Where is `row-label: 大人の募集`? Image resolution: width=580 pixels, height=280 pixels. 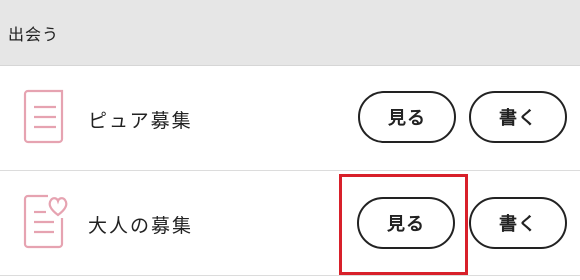 row-label: 大人の募集 is located at coordinates (141, 225).